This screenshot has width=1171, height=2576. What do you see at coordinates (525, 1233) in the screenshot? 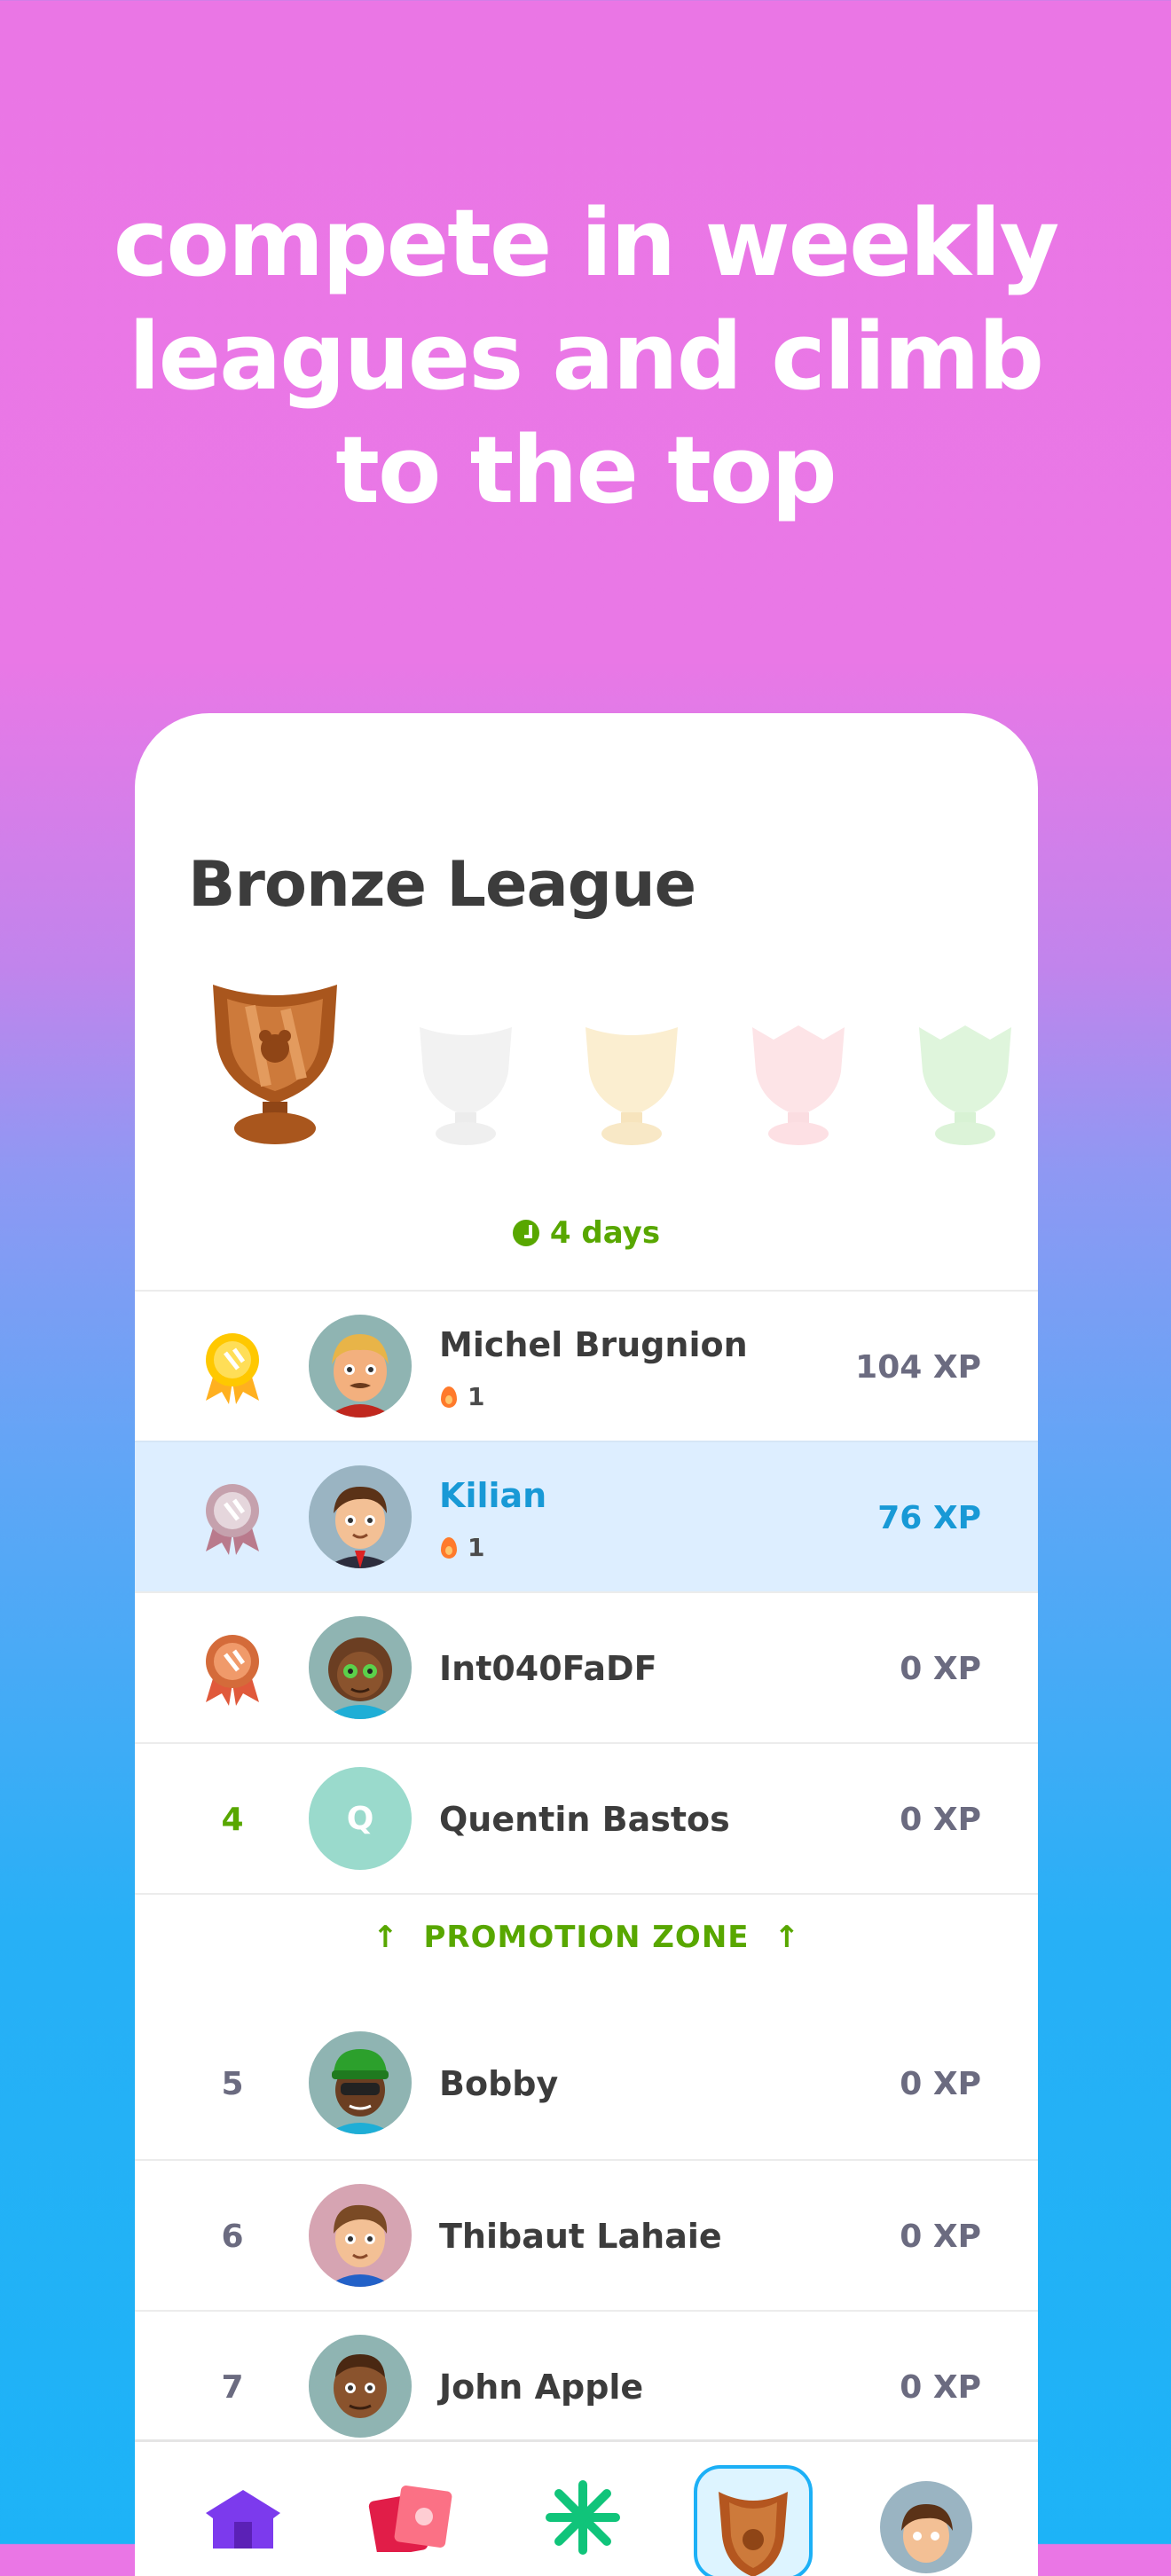
I see `clock-icon` at bounding box center [525, 1233].